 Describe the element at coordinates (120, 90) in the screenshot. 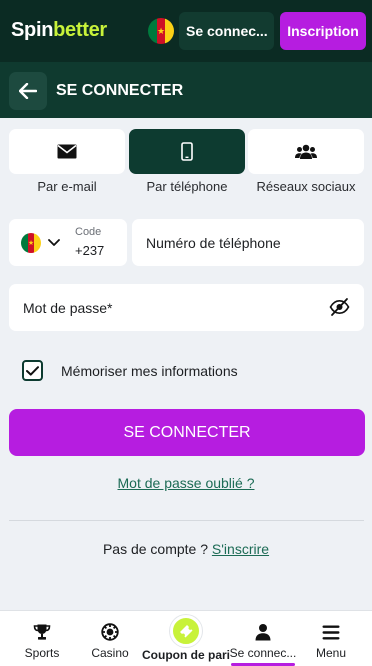

I see `page-title: SE CONNECTER` at that location.